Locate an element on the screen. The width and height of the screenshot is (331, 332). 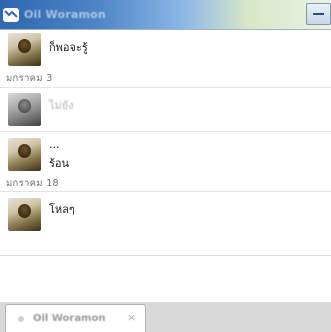
chat-bubble-icon is located at coordinates (11, 15).